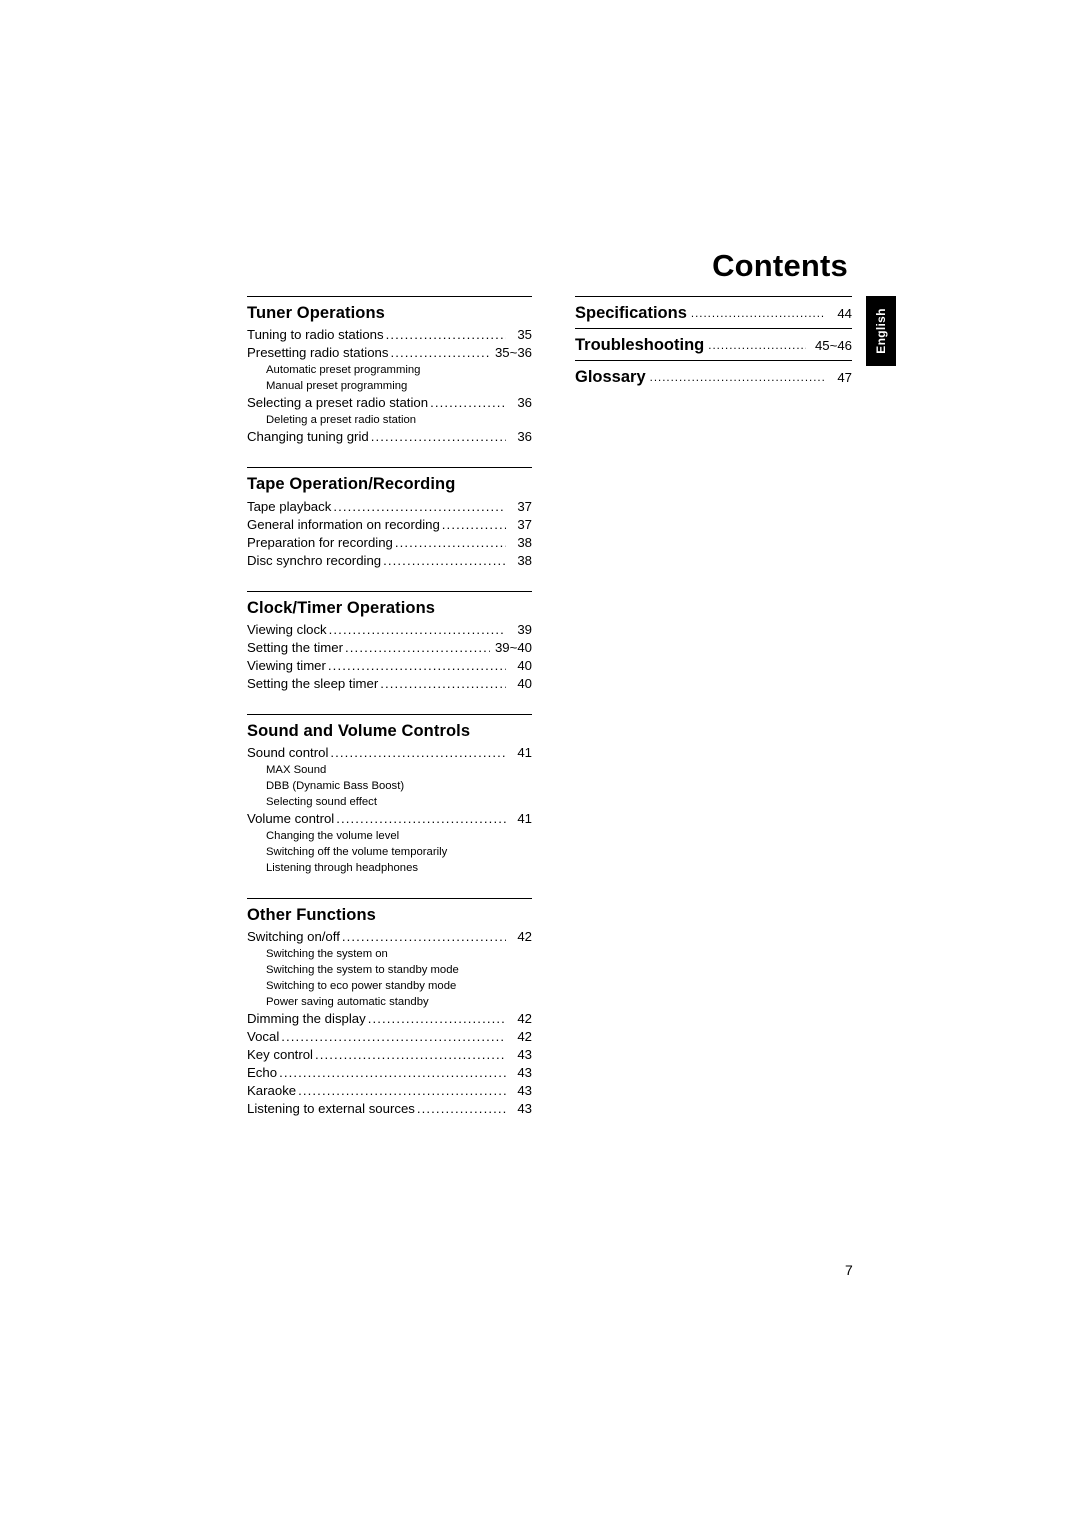 This screenshot has height=1528, width=1080. Describe the element at coordinates (389, 786) in the screenshot. I see `toc-subentry: DBB (Dynamic Bass Boost)` at that location.